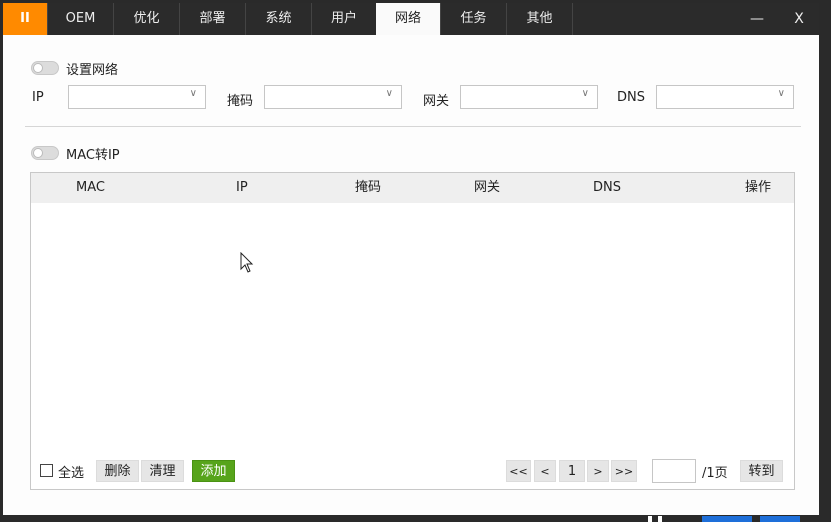  I want to click on table-header: MAC IP 掩码 网关 DNS 操作, so click(412, 188).